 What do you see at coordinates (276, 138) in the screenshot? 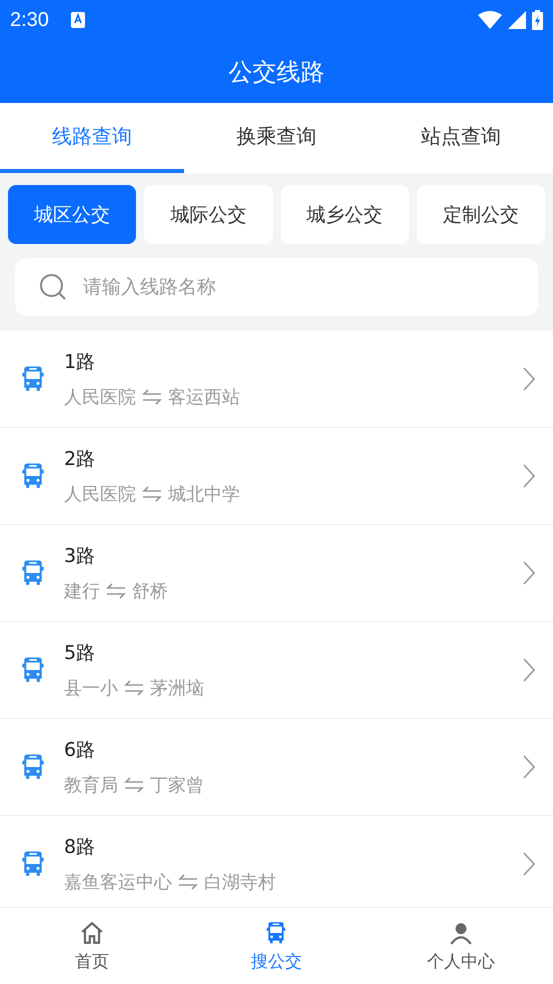
I see `tab: 换乘查询` at bounding box center [276, 138].